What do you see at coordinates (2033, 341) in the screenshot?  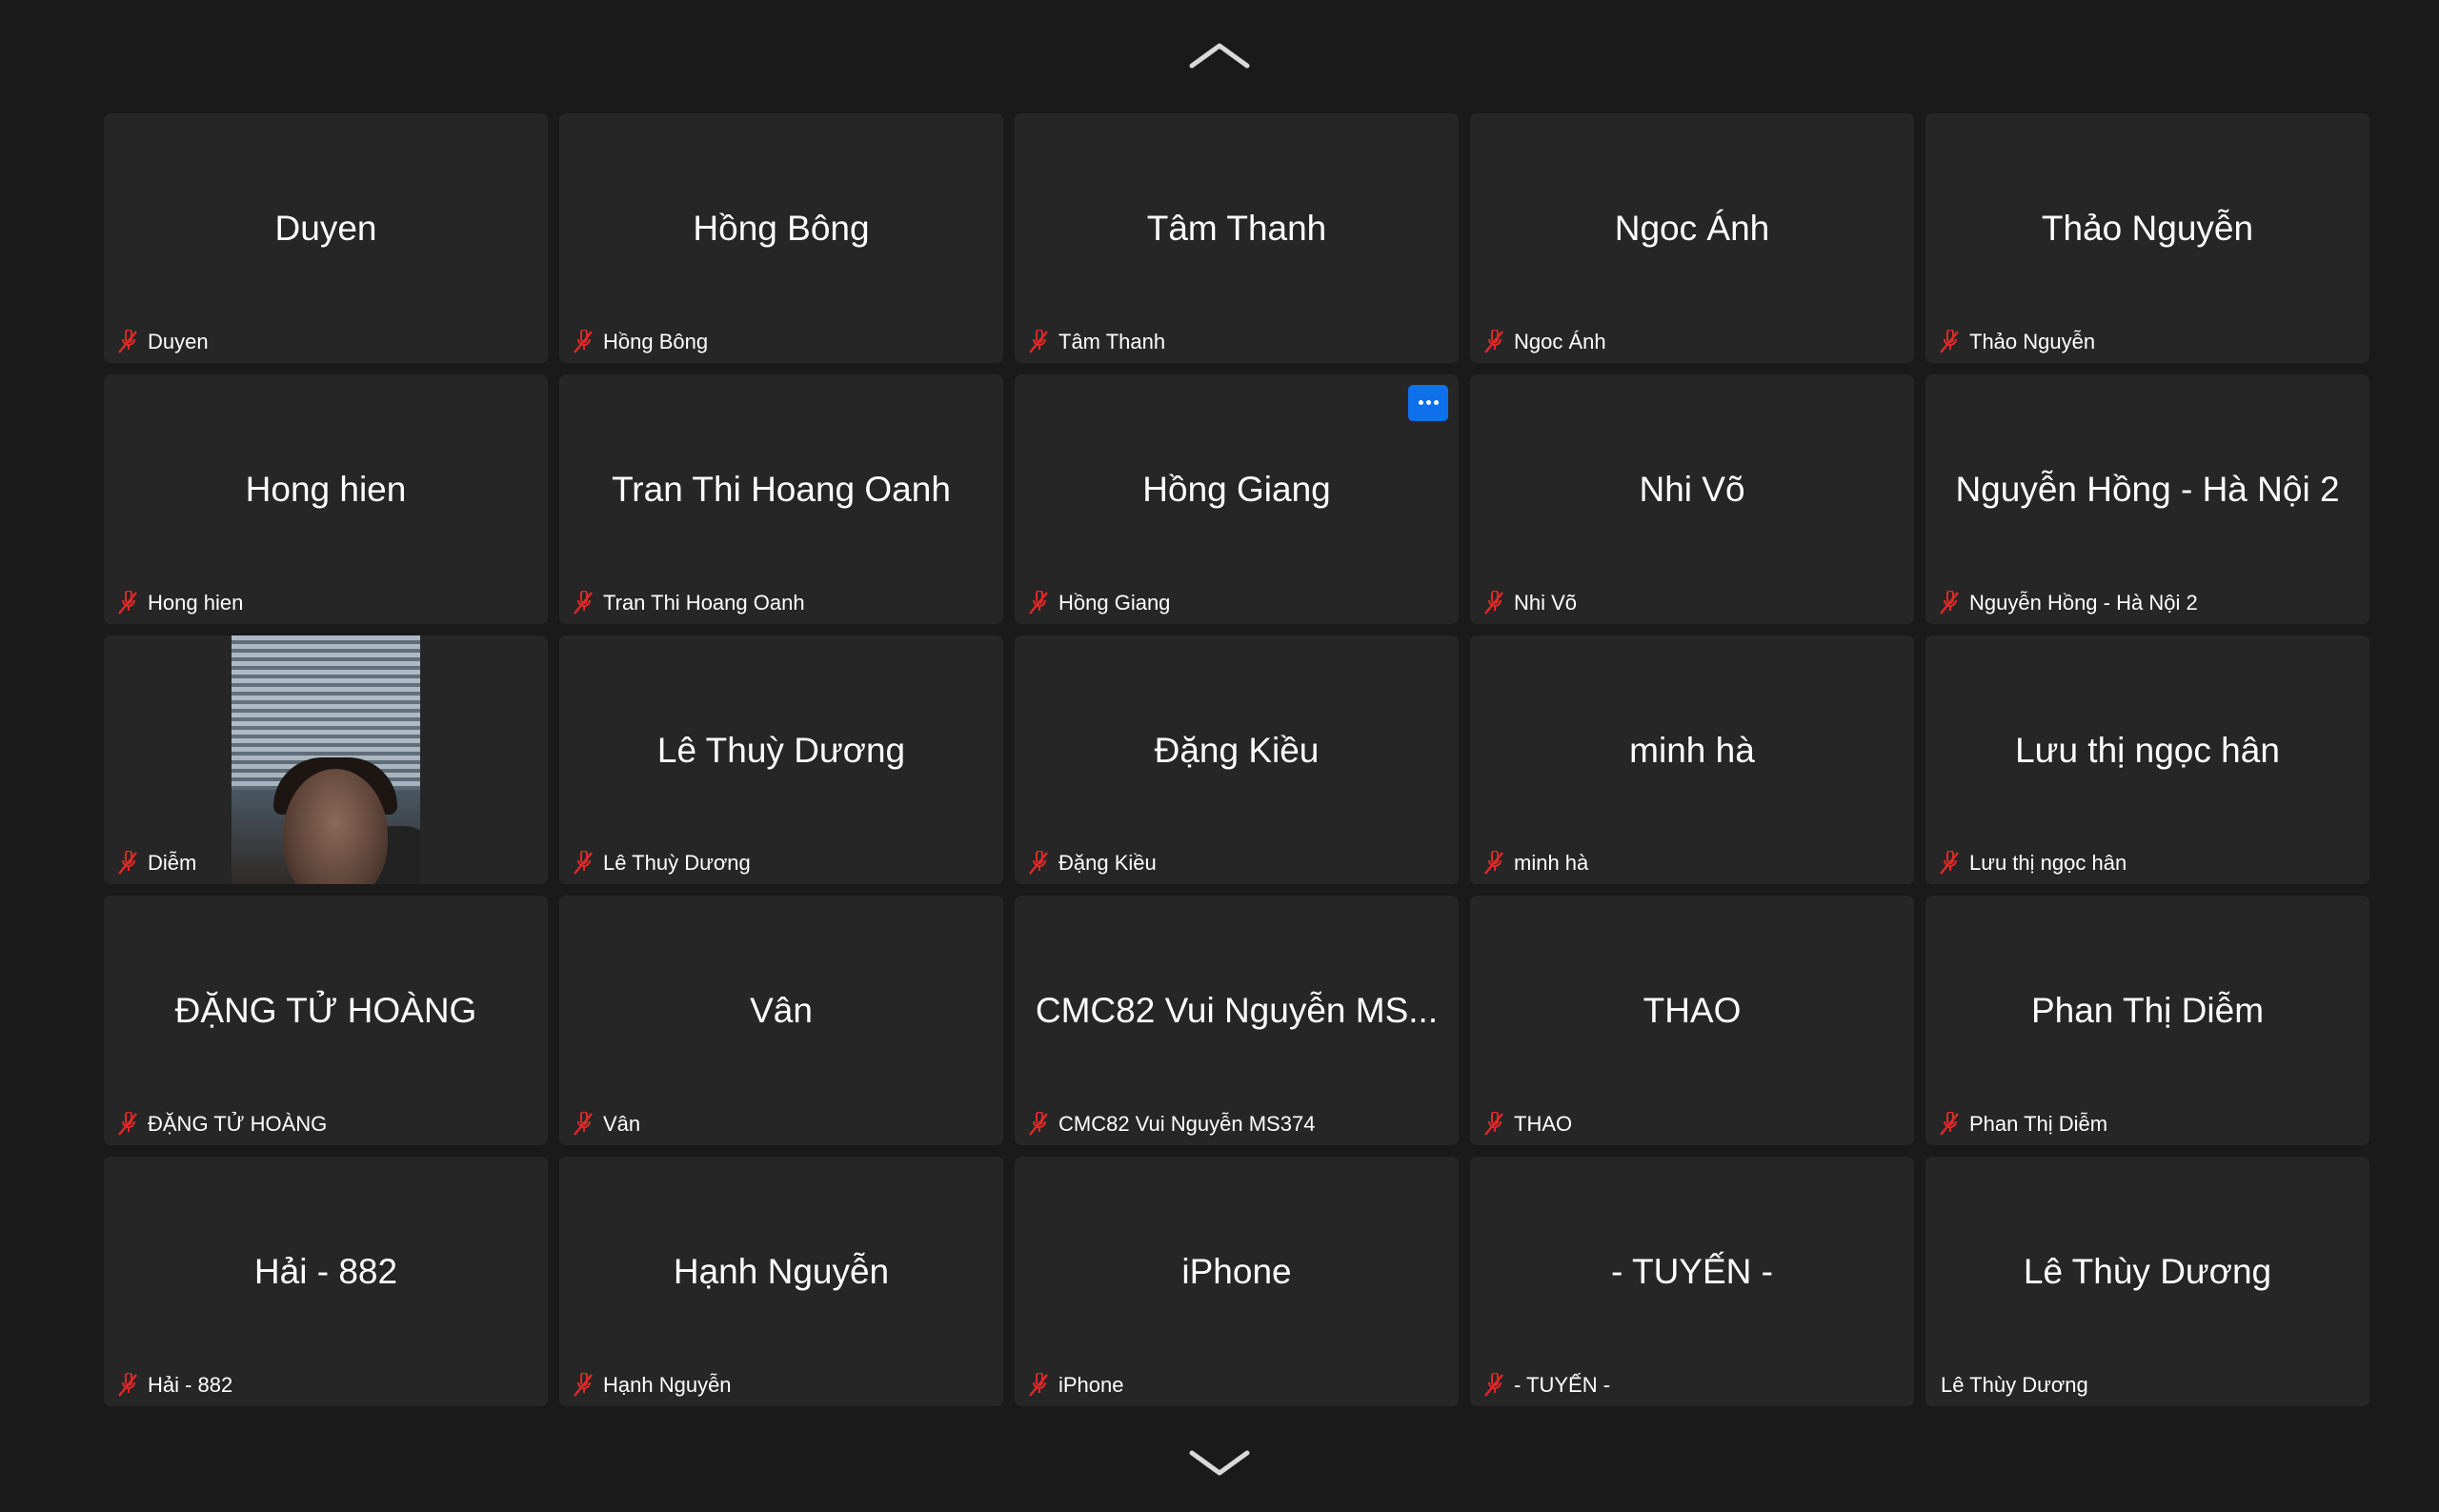 I see `participant-name-label: Thảo Nguyễn` at bounding box center [2033, 341].